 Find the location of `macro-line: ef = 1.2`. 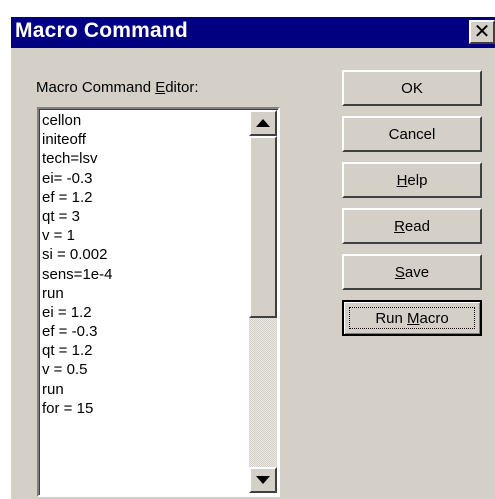

macro-line: ef = 1.2 is located at coordinates (67, 197).